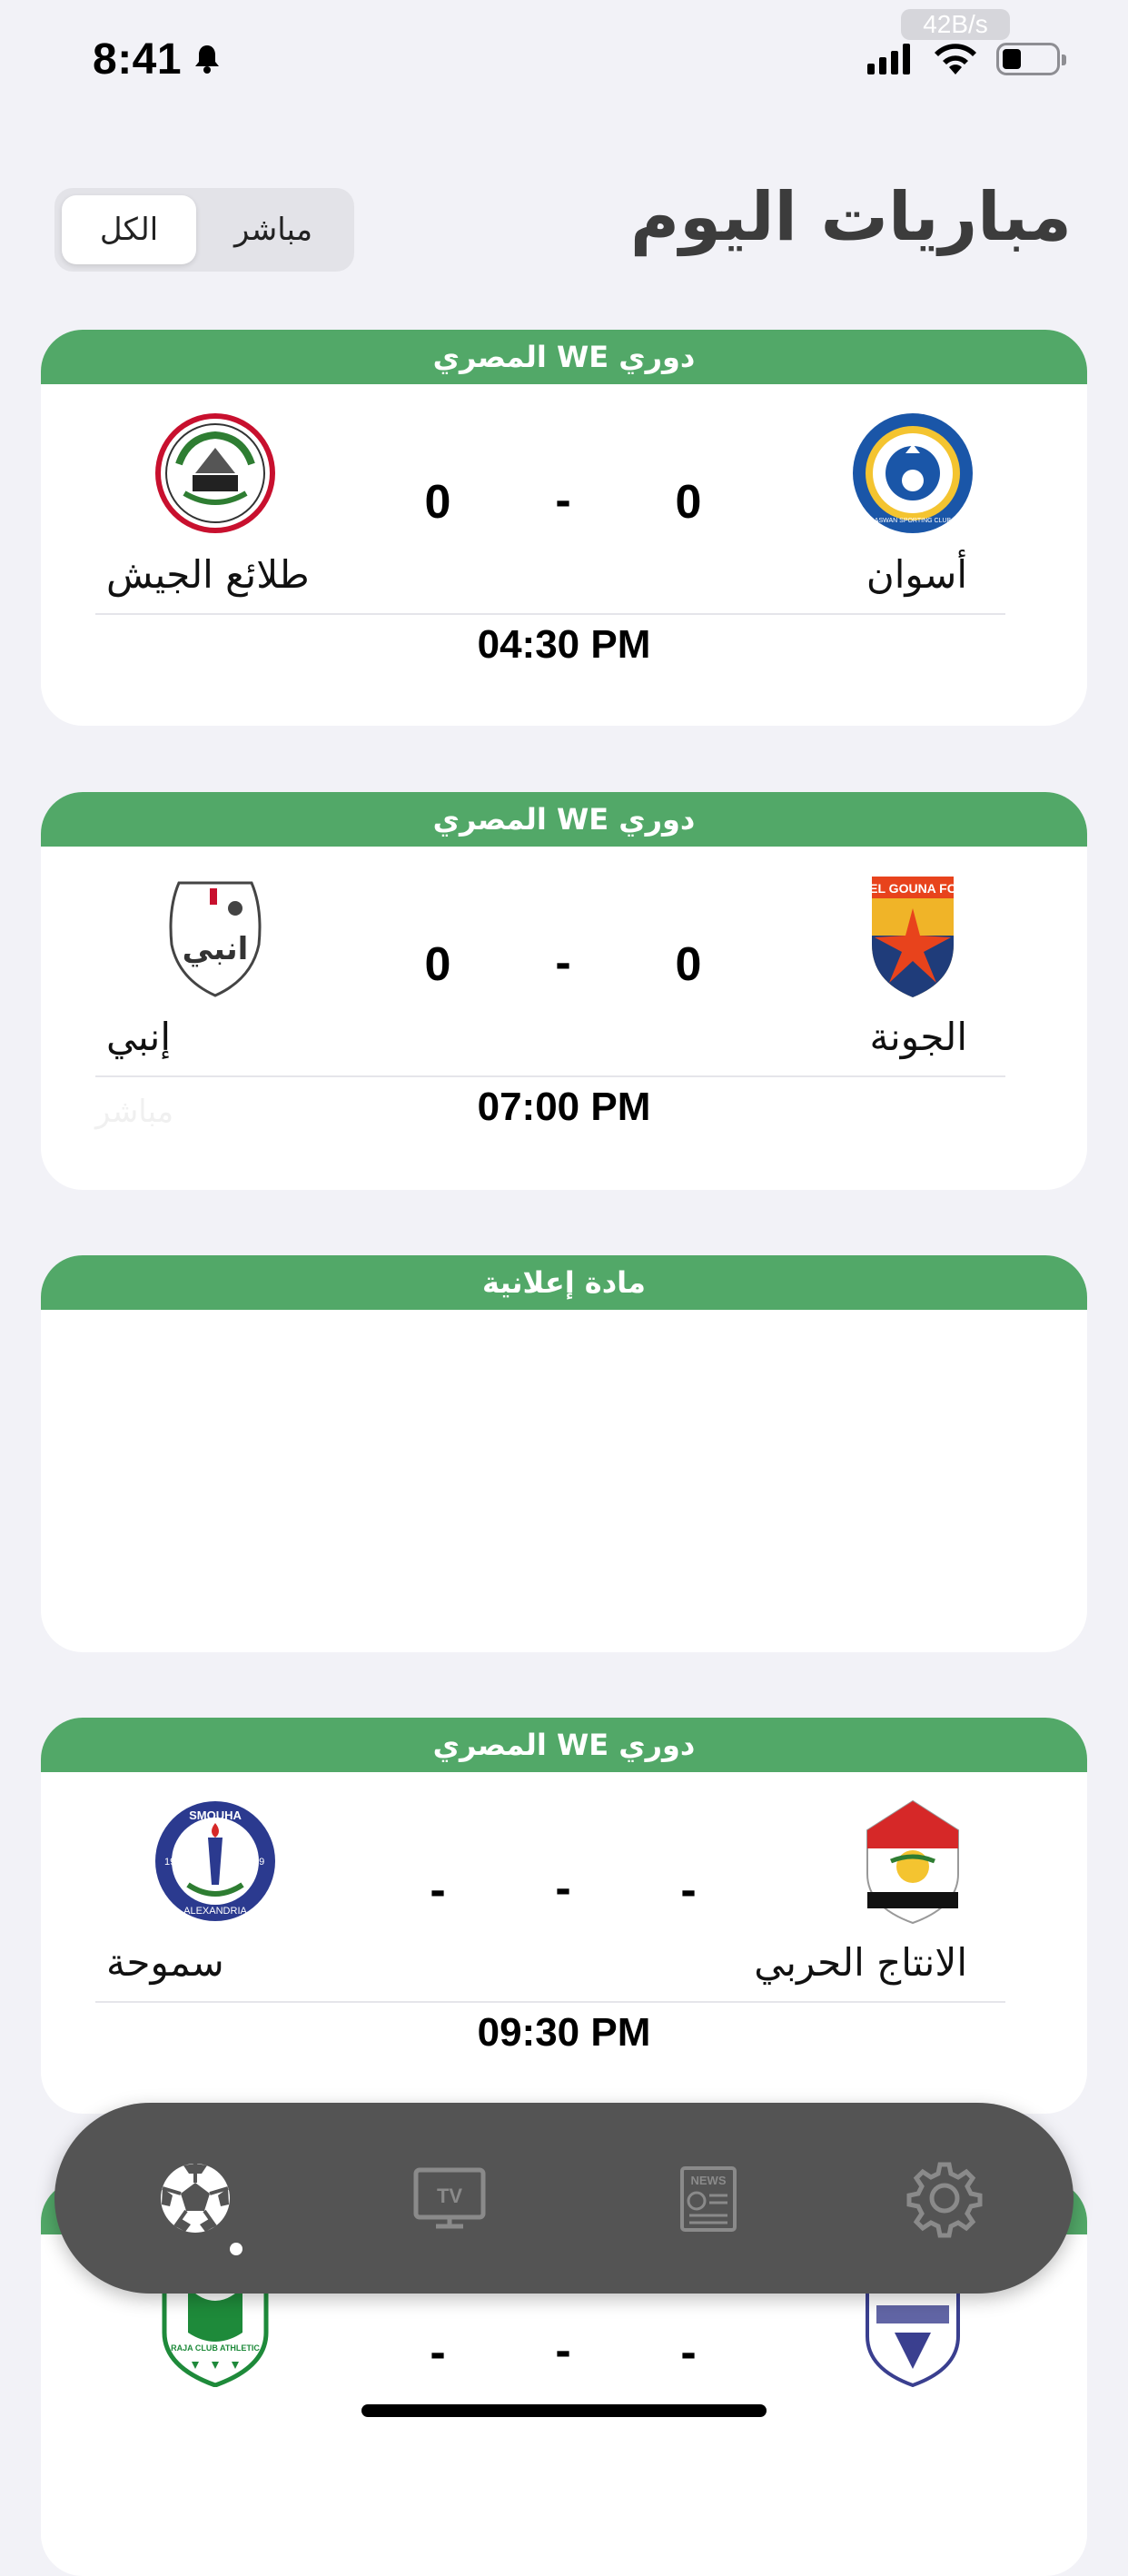 This screenshot has height=2576, width=1128. Describe the element at coordinates (273, 229) in the screenshot. I see `segment-live: مباشر` at that location.